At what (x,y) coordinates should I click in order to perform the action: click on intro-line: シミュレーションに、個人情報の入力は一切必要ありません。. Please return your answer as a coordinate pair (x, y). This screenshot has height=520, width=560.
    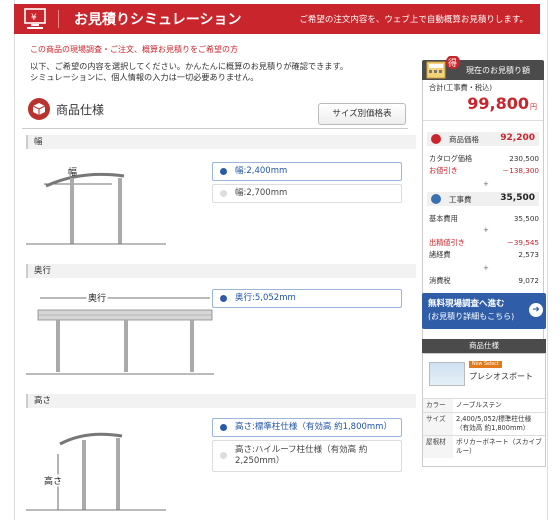
    Looking at the image, I should click on (144, 77).